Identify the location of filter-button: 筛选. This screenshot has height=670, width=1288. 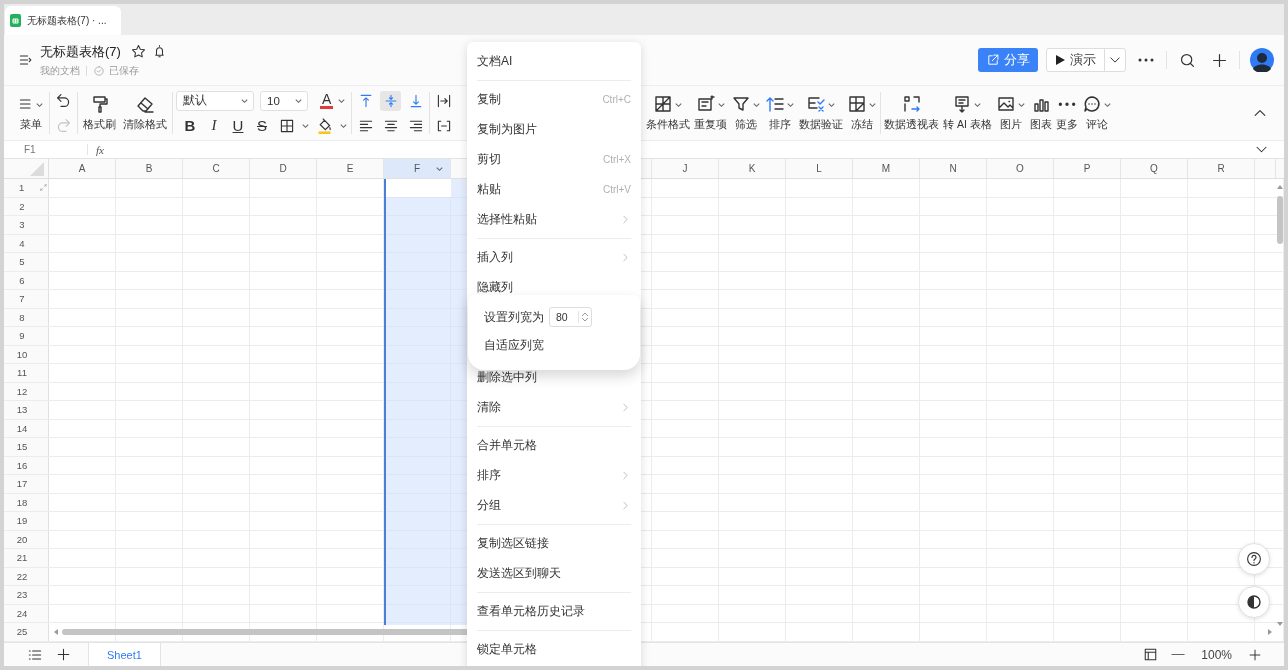
(746, 113).